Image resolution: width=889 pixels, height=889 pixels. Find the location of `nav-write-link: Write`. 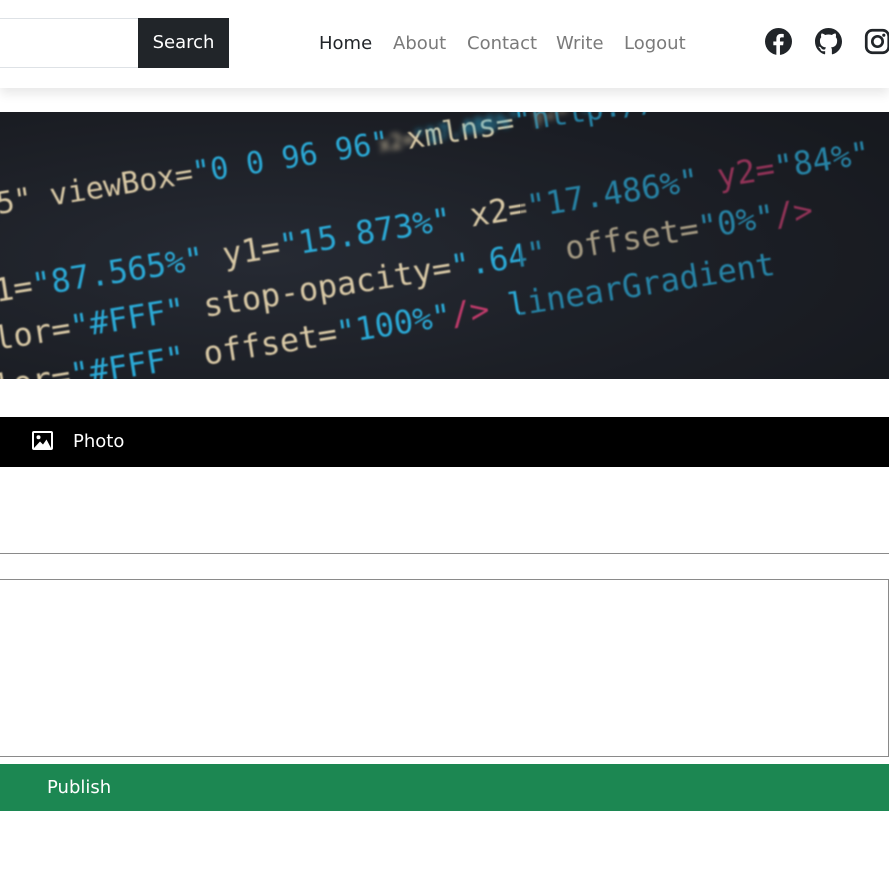

nav-write-link: Write is located at coordinates (580, 44).